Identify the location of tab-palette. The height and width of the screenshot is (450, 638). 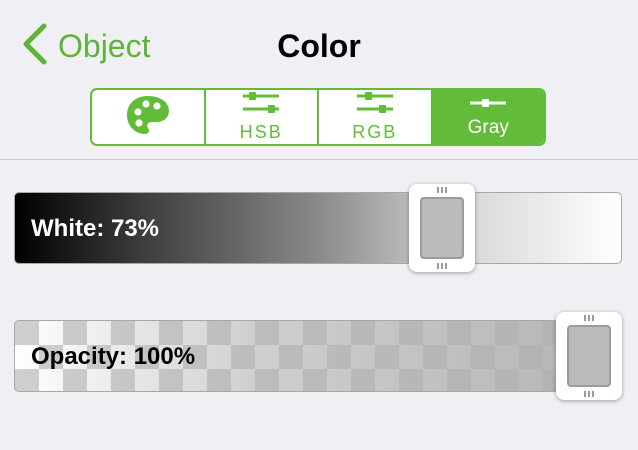
(148, 117).